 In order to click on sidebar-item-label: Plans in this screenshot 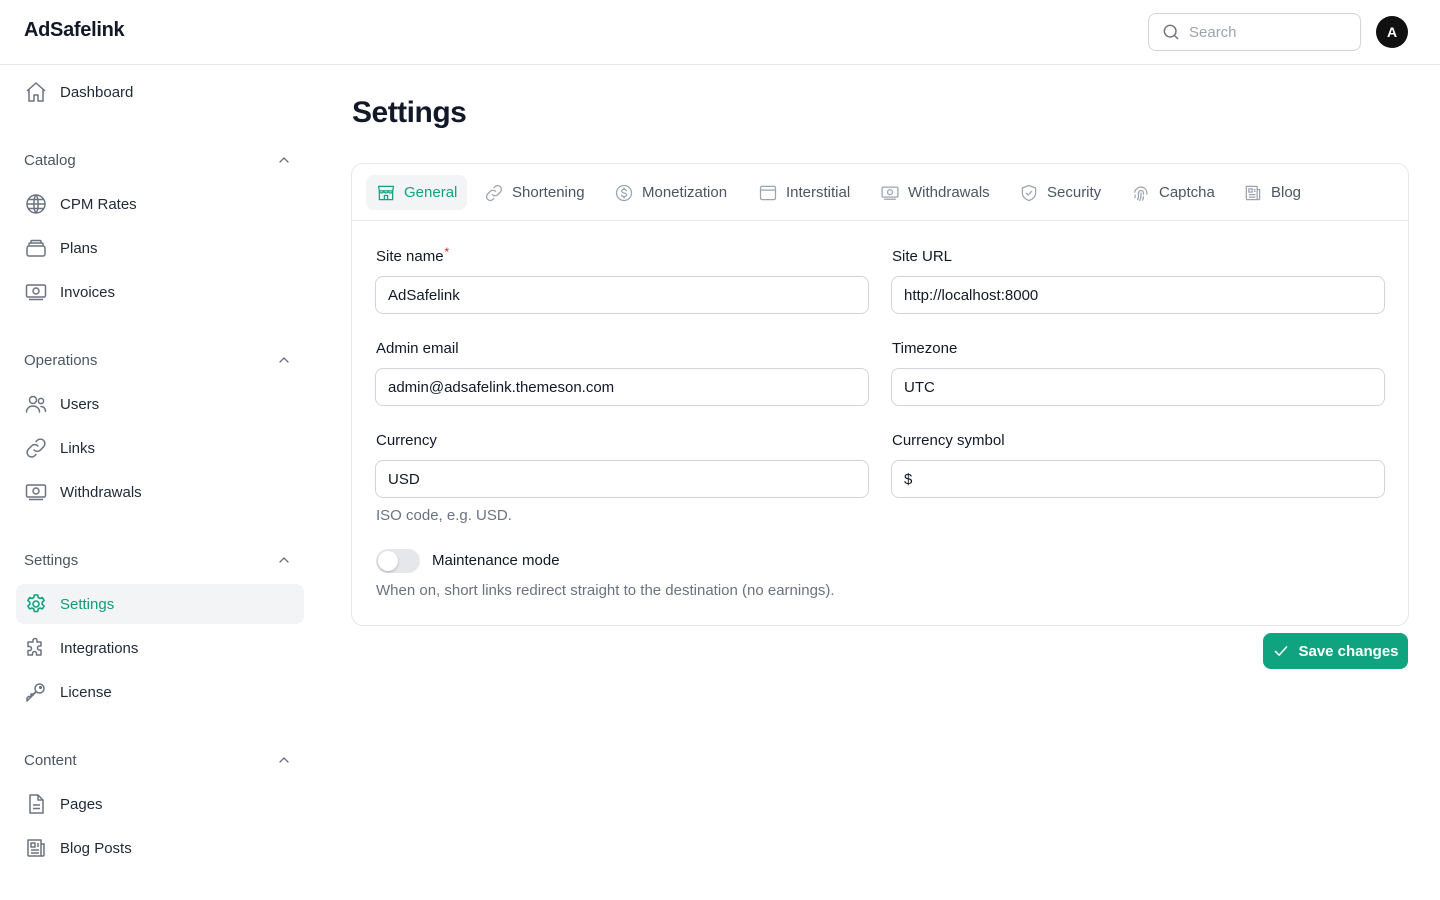, I will do `click(79, 248)`.